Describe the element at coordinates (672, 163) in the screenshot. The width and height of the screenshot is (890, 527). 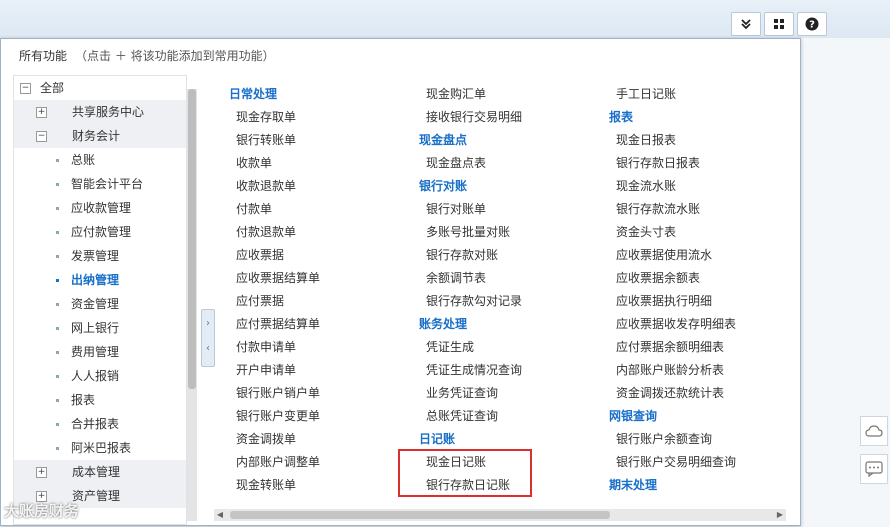
I see `function-link: 银行存款日报表` at that location.